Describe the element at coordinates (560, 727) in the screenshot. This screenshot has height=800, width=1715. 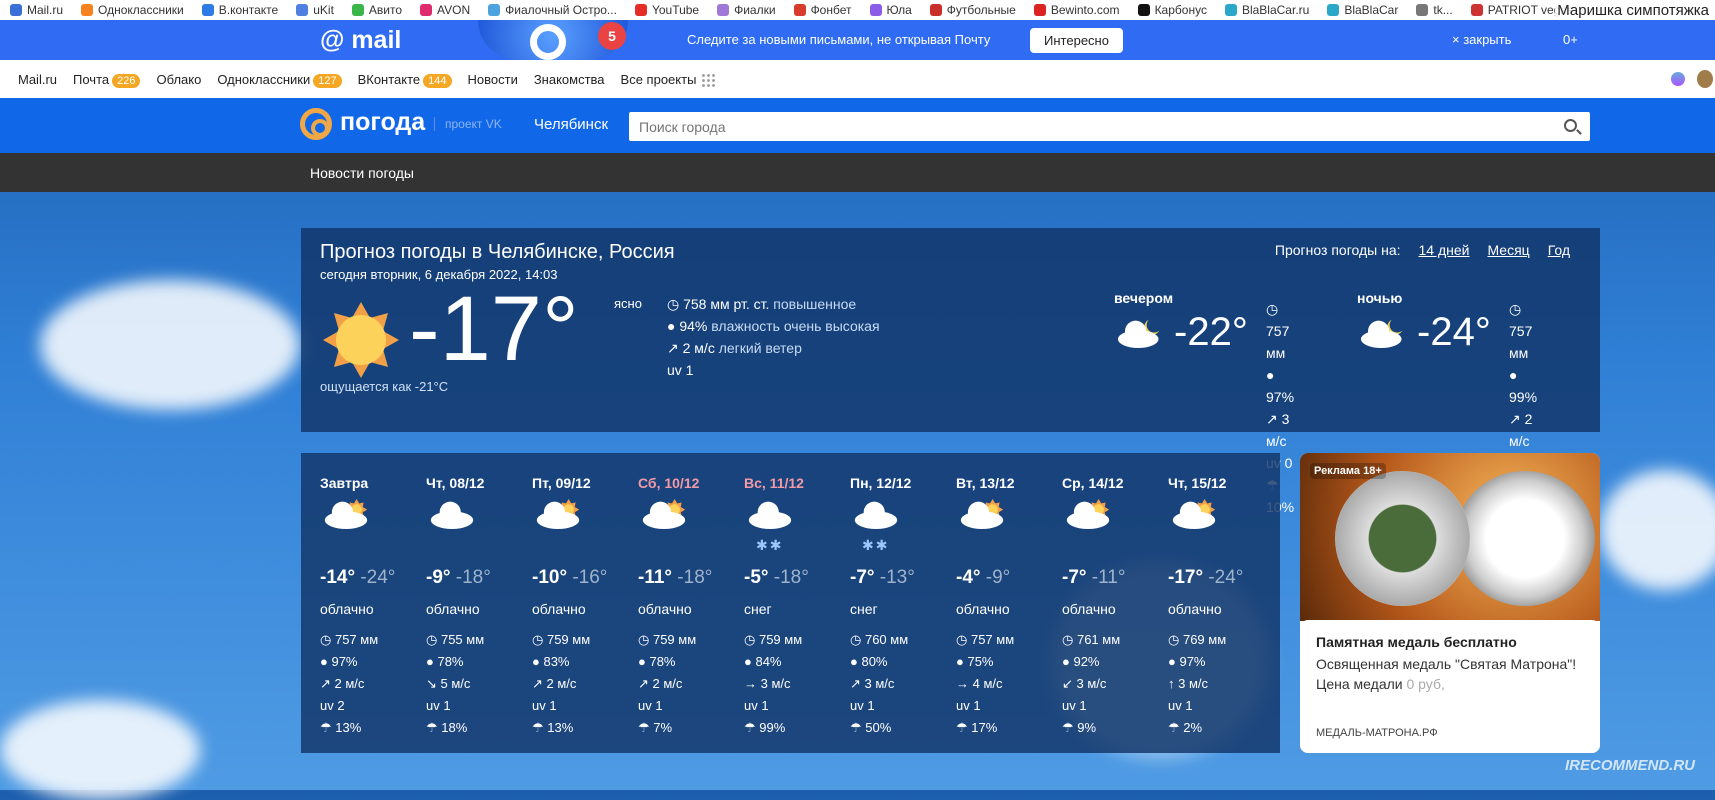
I see `precipitation: 13%` at that location.